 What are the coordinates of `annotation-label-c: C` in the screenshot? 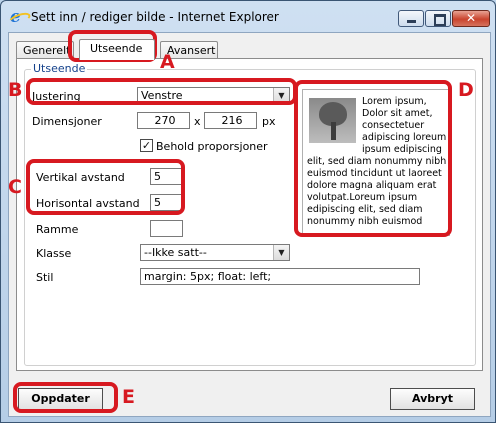 It's located at (15, 187).